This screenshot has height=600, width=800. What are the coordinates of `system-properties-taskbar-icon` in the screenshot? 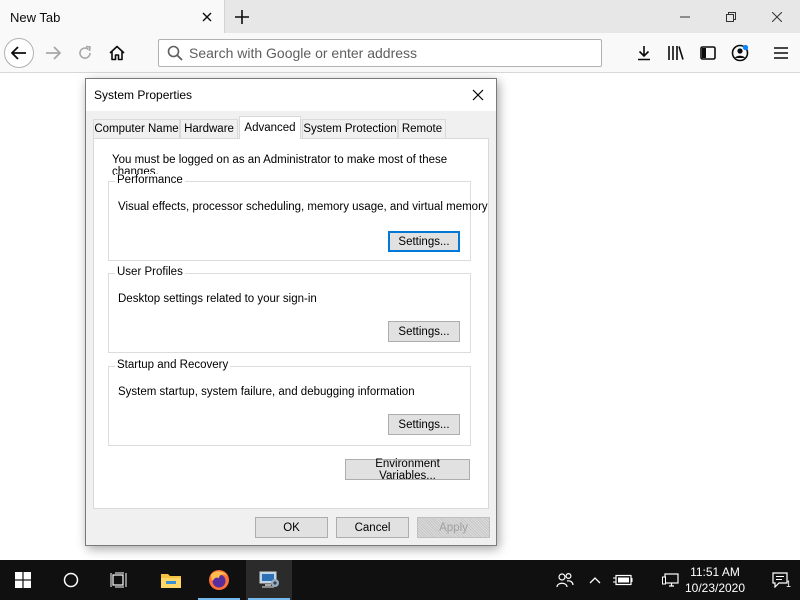 It's located at (269, 580).